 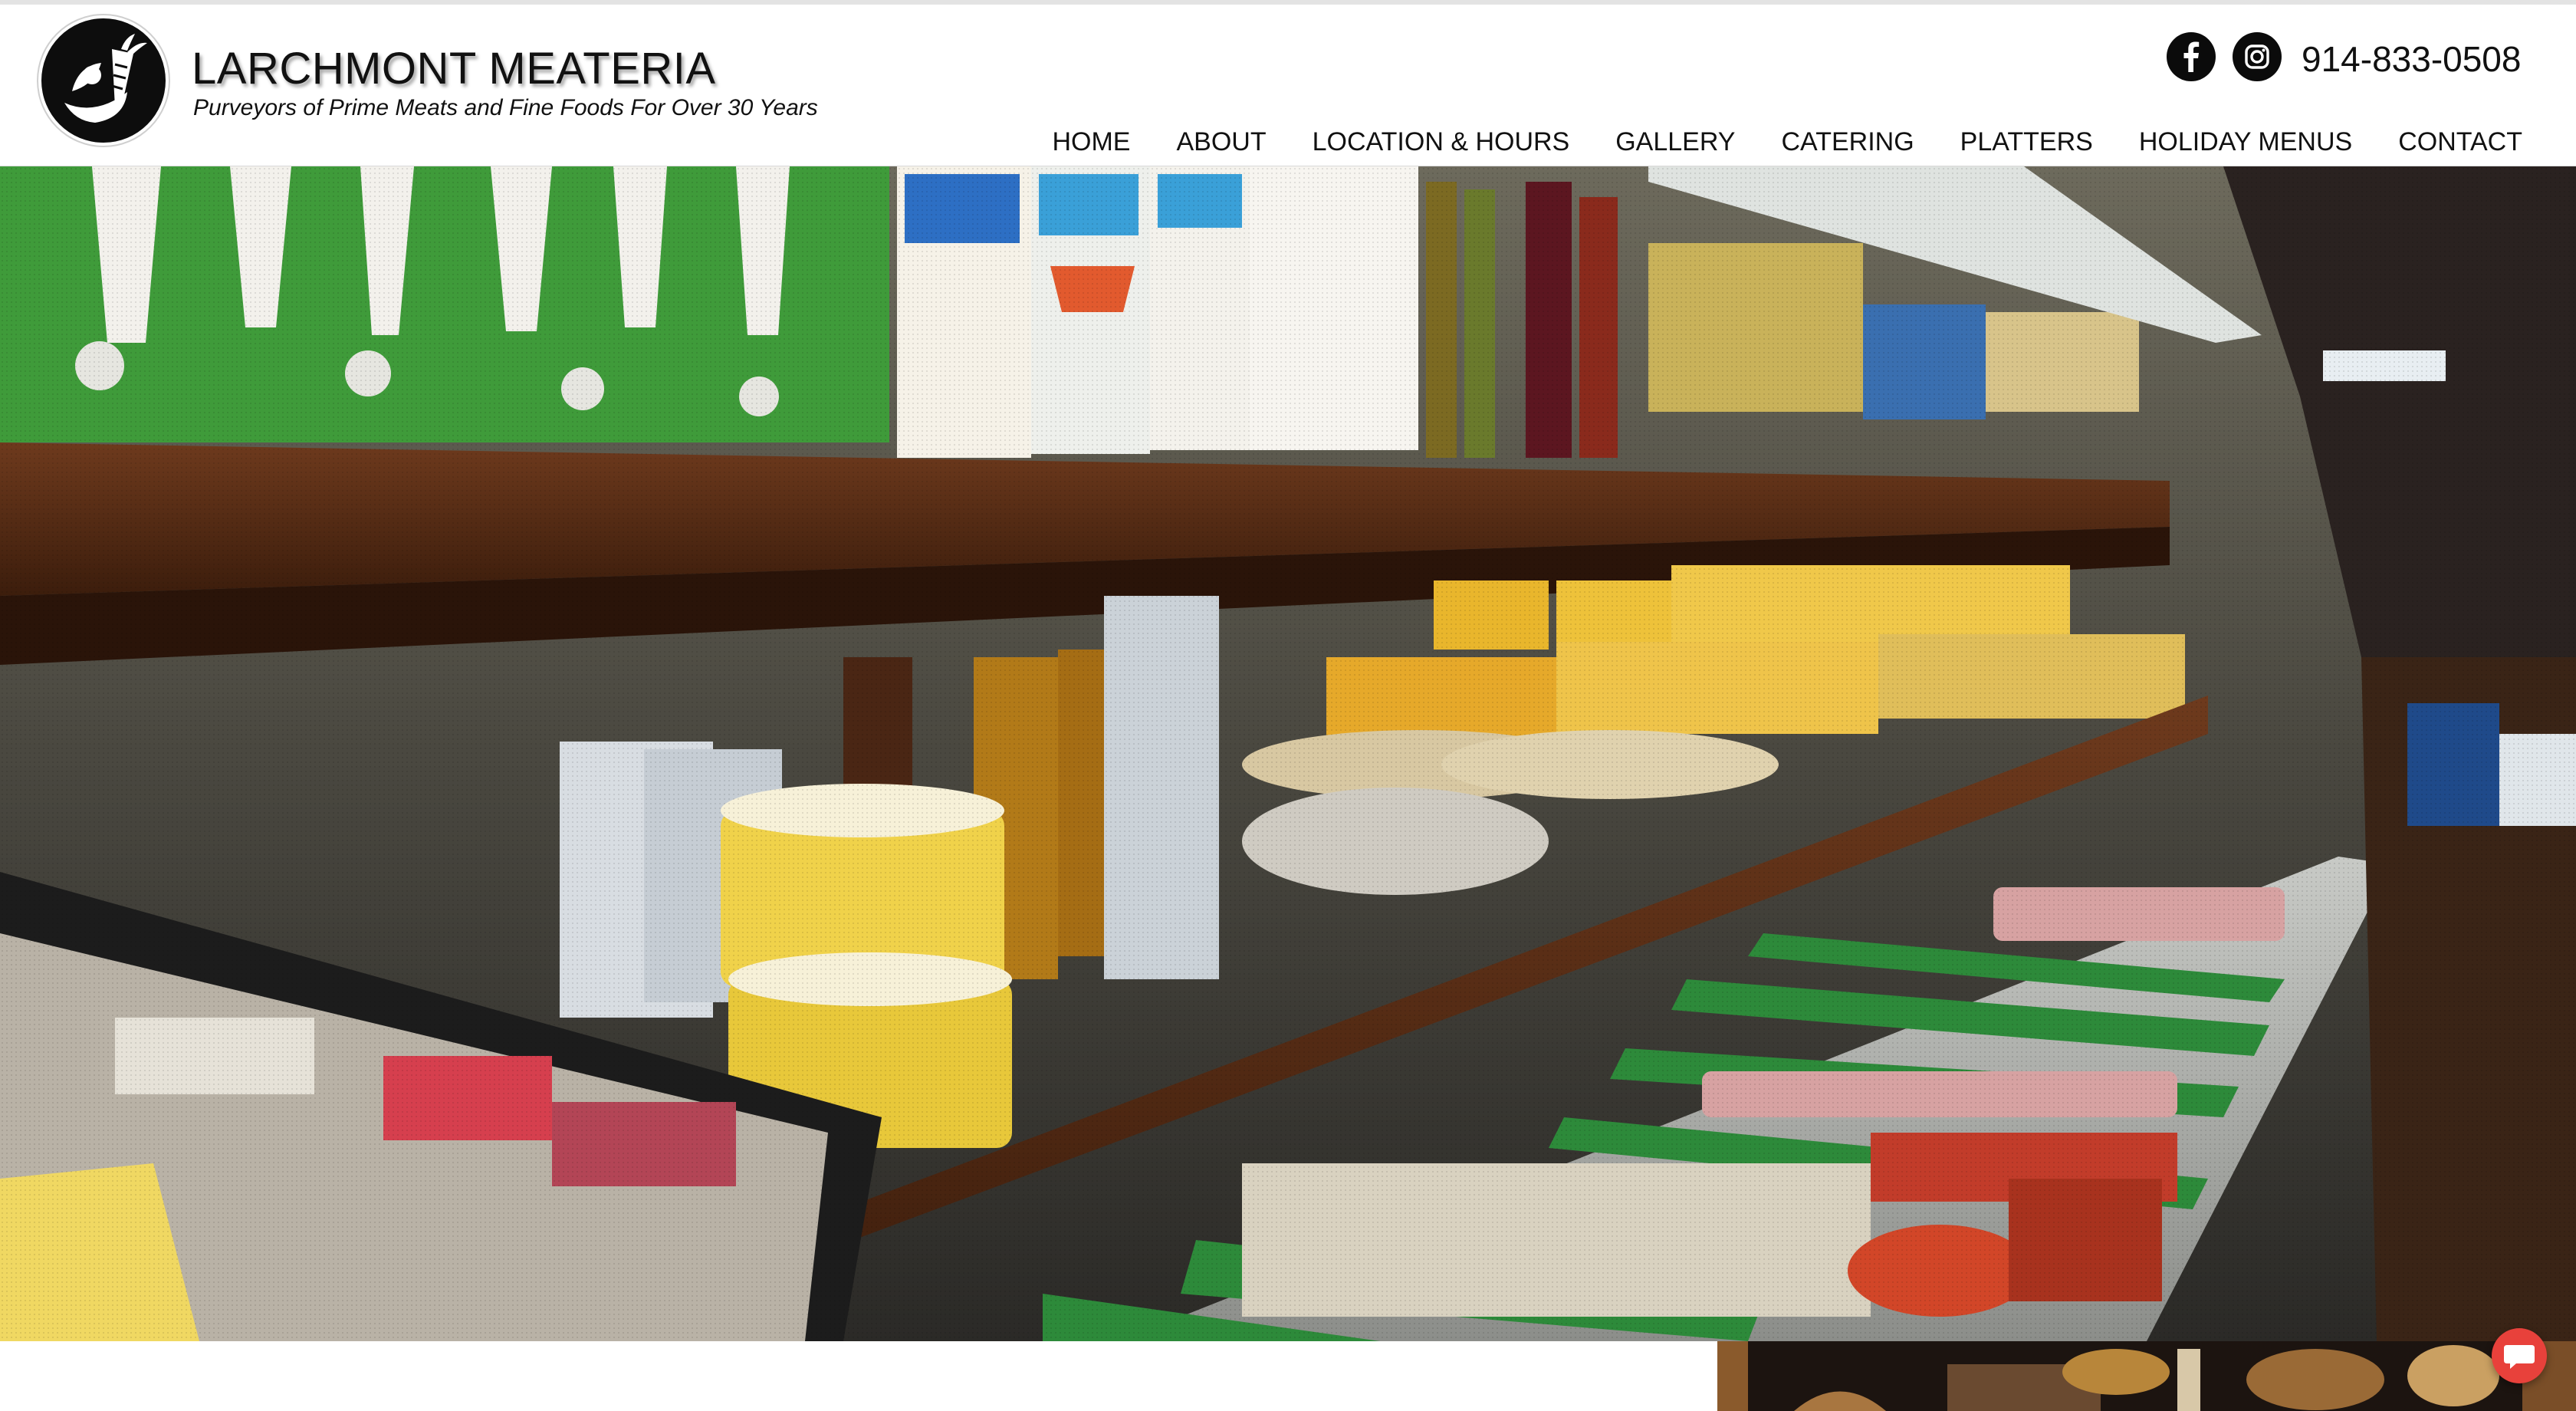 What do you see at coordinates (1441, 142) in the screenshot?
I see `nav-item-location-hours: LOCATION & HOURS` at bounding box center [1441, 142].